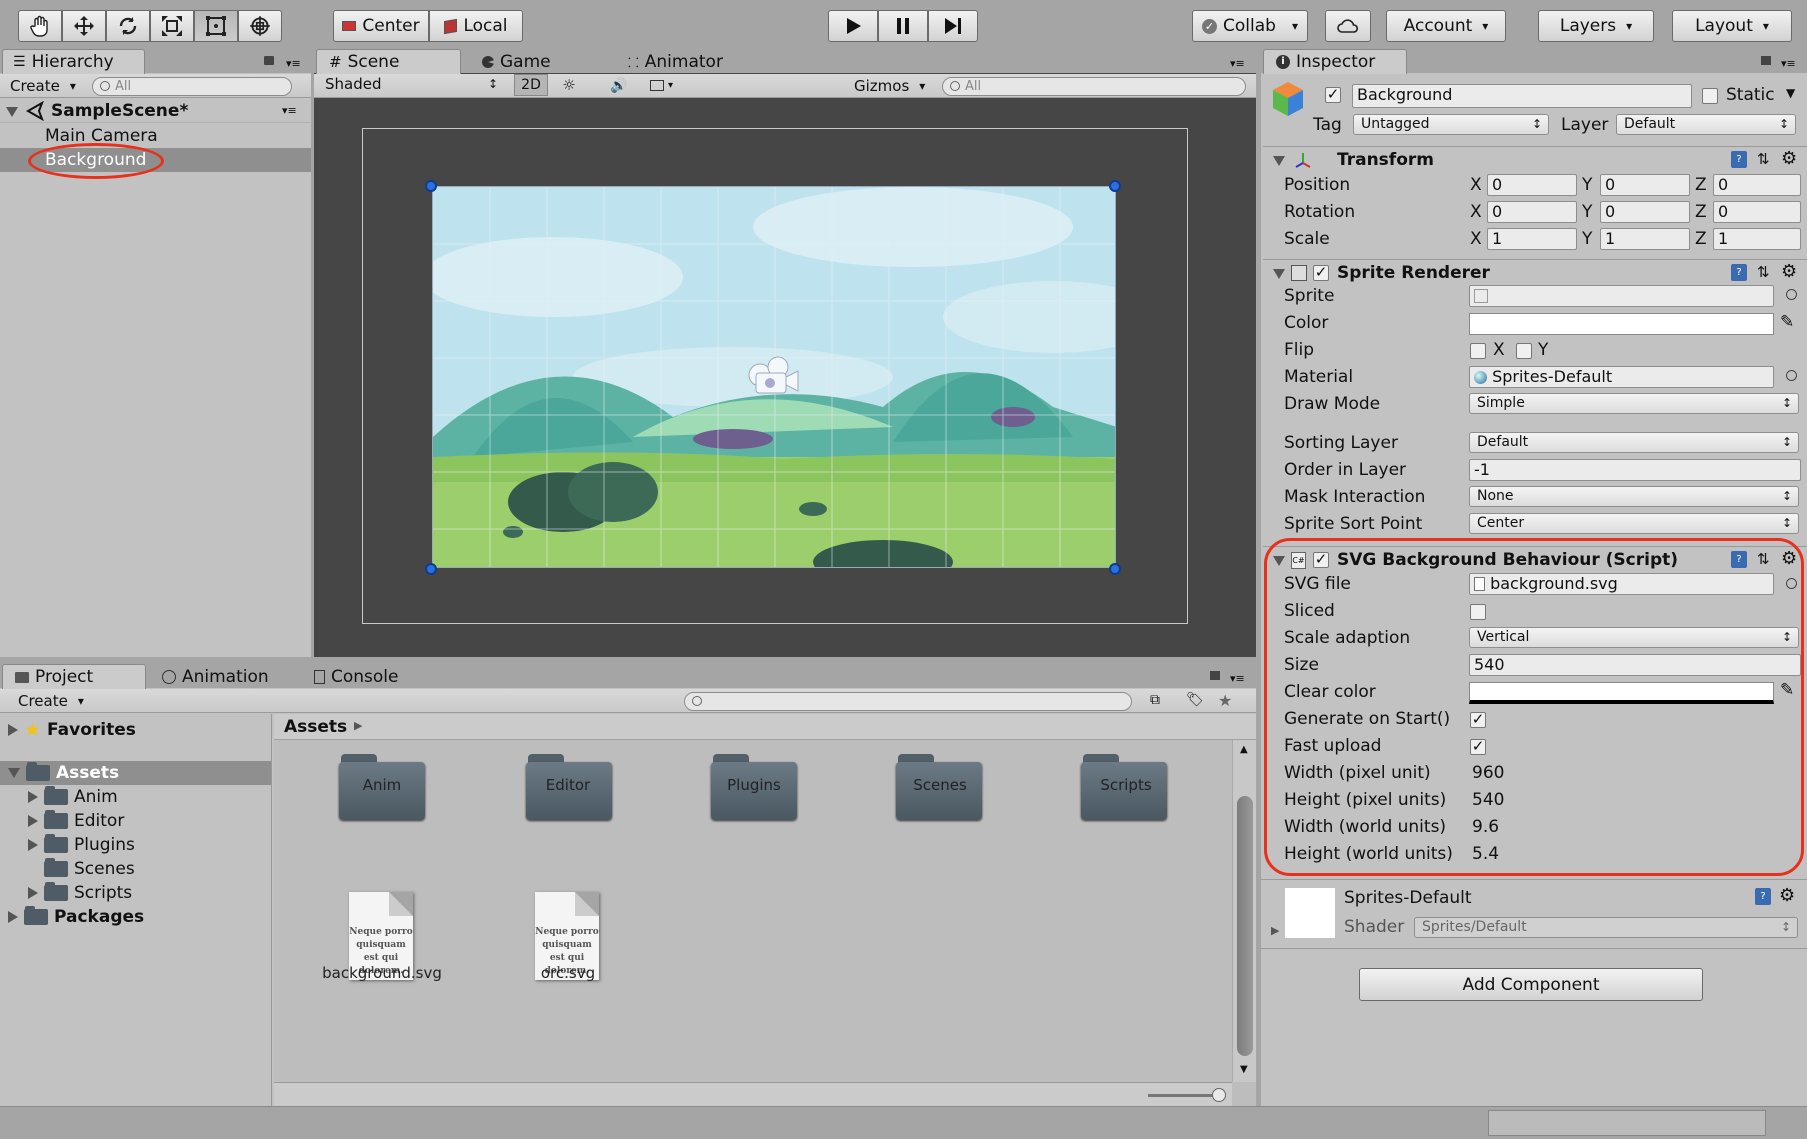 The width and height of the screenshot is (1807, 1139). I want to click on filter-label-icon: 🏷, so click(1195, 700).